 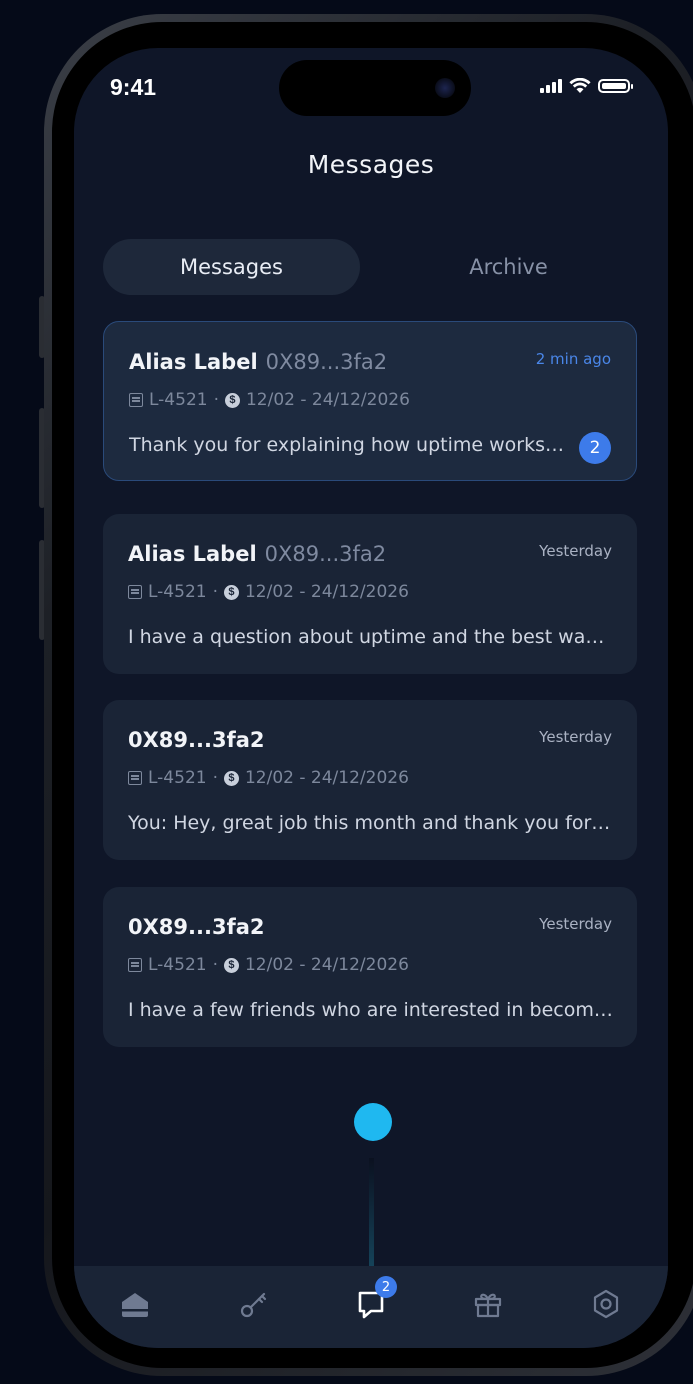 What do you see at coordinates (231, 267) in the screenshot?
I see `tab-messages: Messages` at bounding box center [231, 267].